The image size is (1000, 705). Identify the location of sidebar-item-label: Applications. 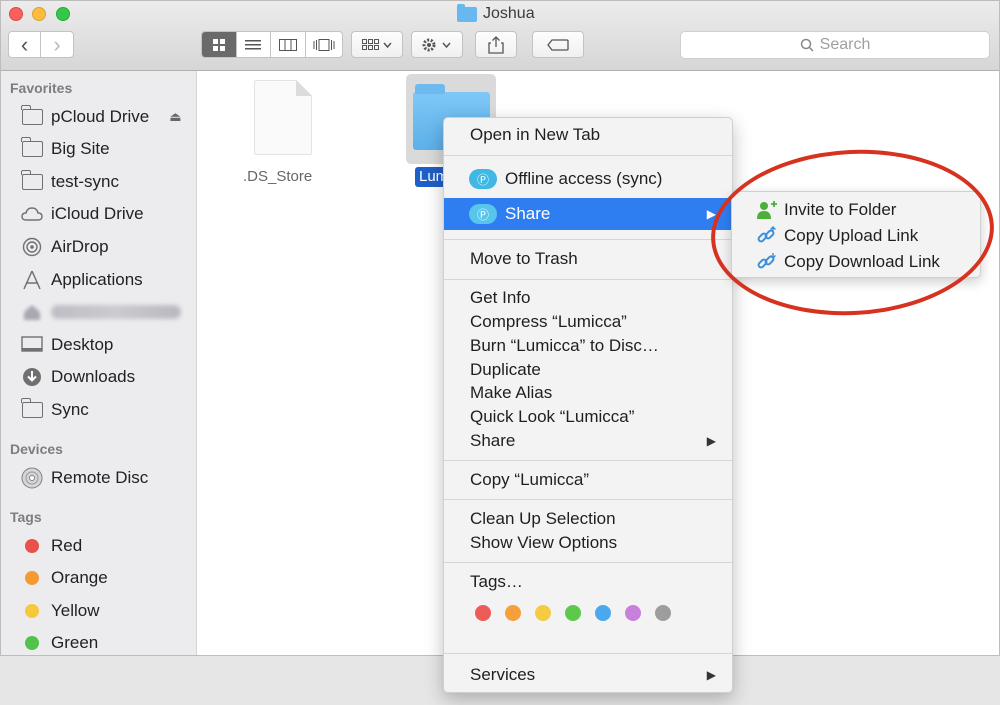
(97, 279).